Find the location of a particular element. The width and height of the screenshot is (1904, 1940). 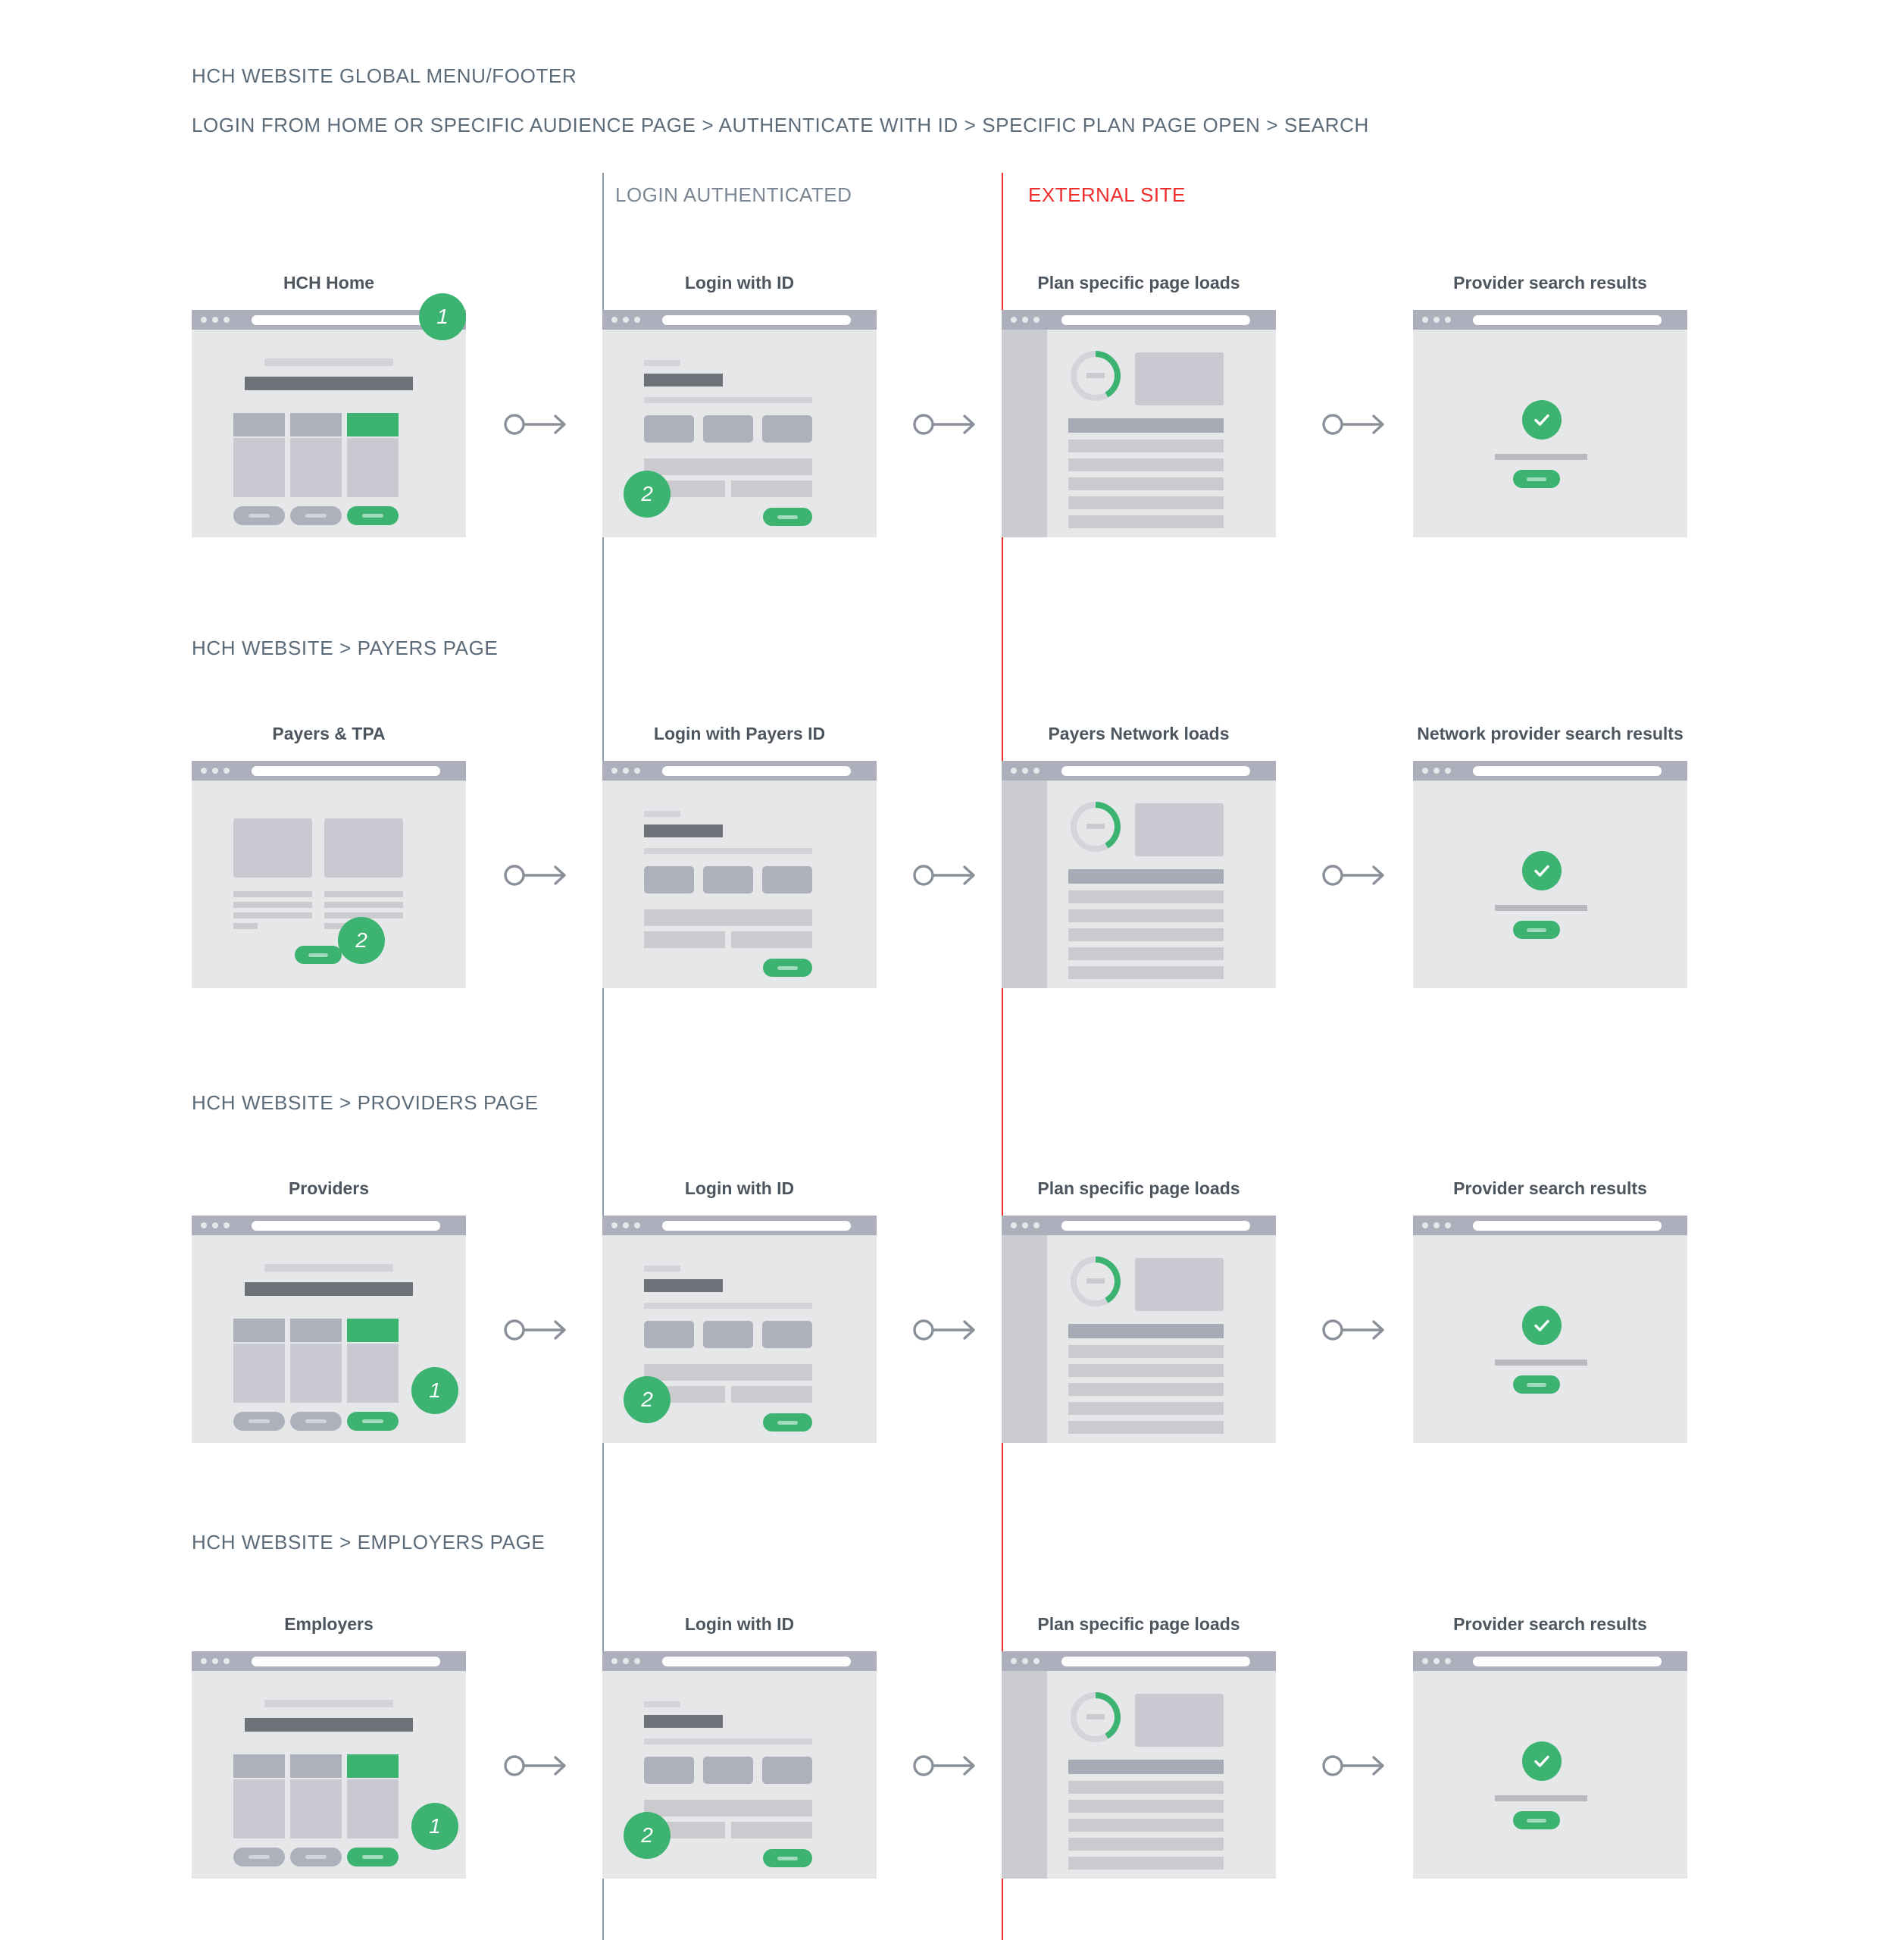

wireframe-list-row is located at coordinates (1146, 1787).